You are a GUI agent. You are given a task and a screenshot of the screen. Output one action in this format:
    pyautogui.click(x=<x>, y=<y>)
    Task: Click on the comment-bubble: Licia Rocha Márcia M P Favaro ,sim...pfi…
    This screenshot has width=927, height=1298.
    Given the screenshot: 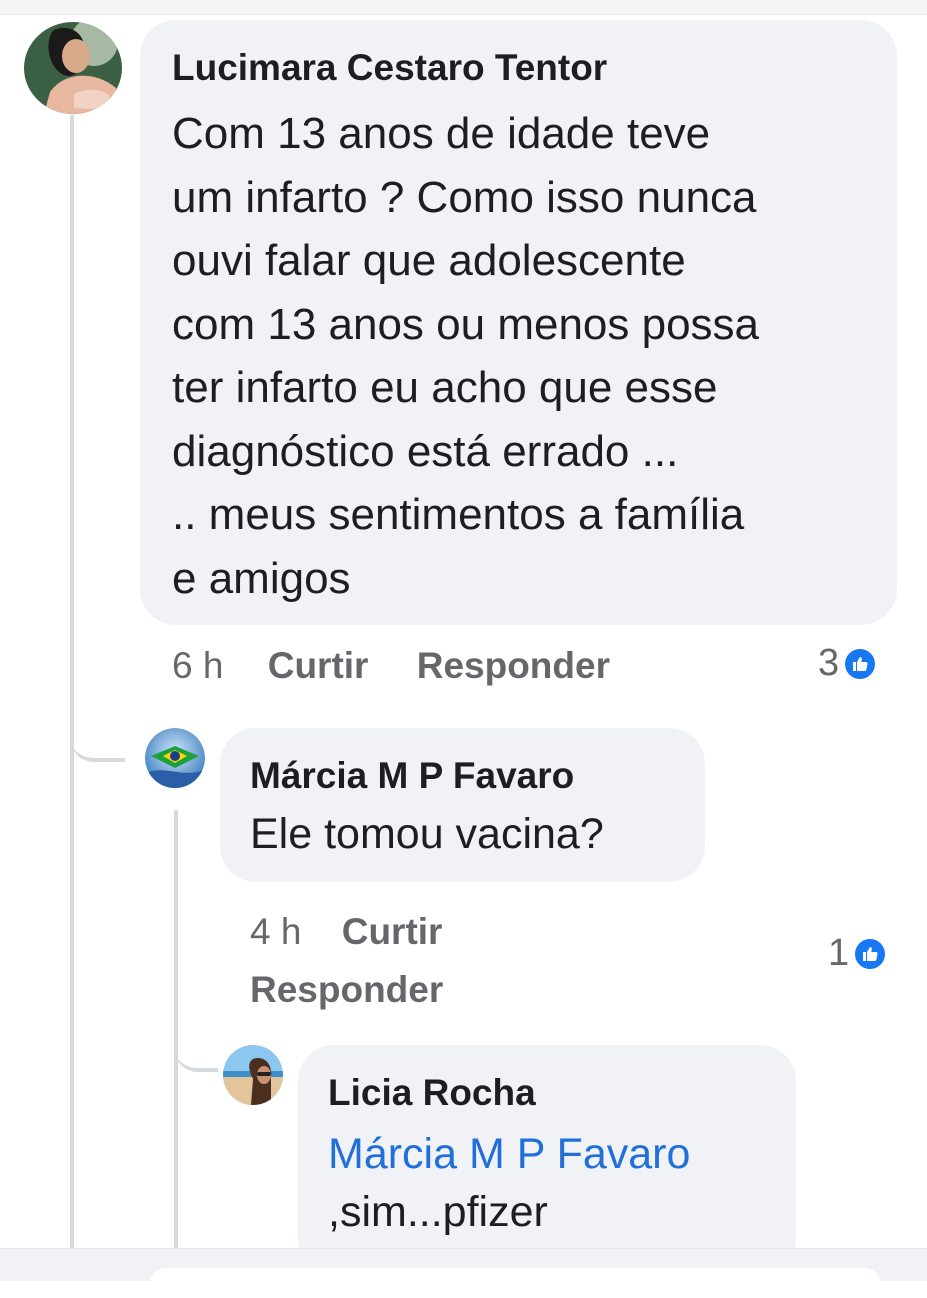 What is the action you would take?
    pyautogui.click(x=547, y=1160)
    